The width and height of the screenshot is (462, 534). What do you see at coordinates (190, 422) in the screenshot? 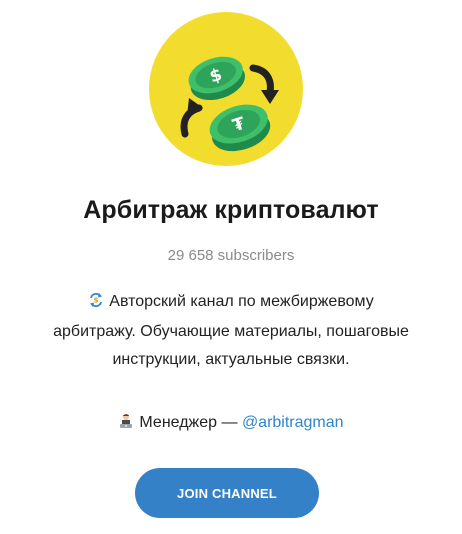
I see `manager-label: Менеджер —` at bounding box center [190, 422].